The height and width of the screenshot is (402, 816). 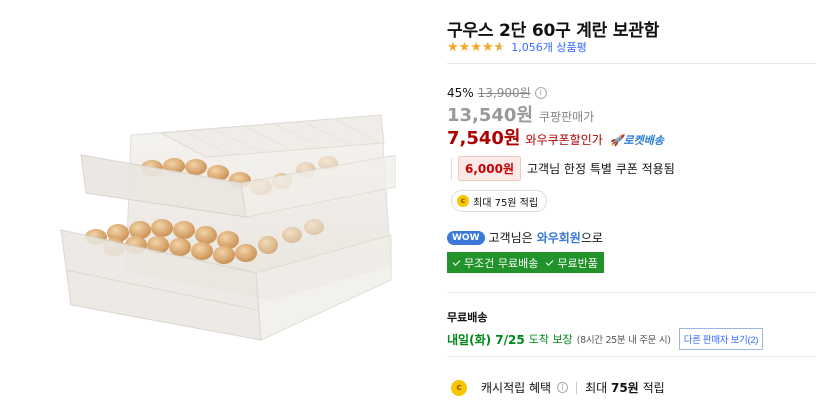 What do you see at coordinates (567, 117) in the screenshot?
I see `sale-price-label: 쿠팡판매가` at bounding box center [567, 117].